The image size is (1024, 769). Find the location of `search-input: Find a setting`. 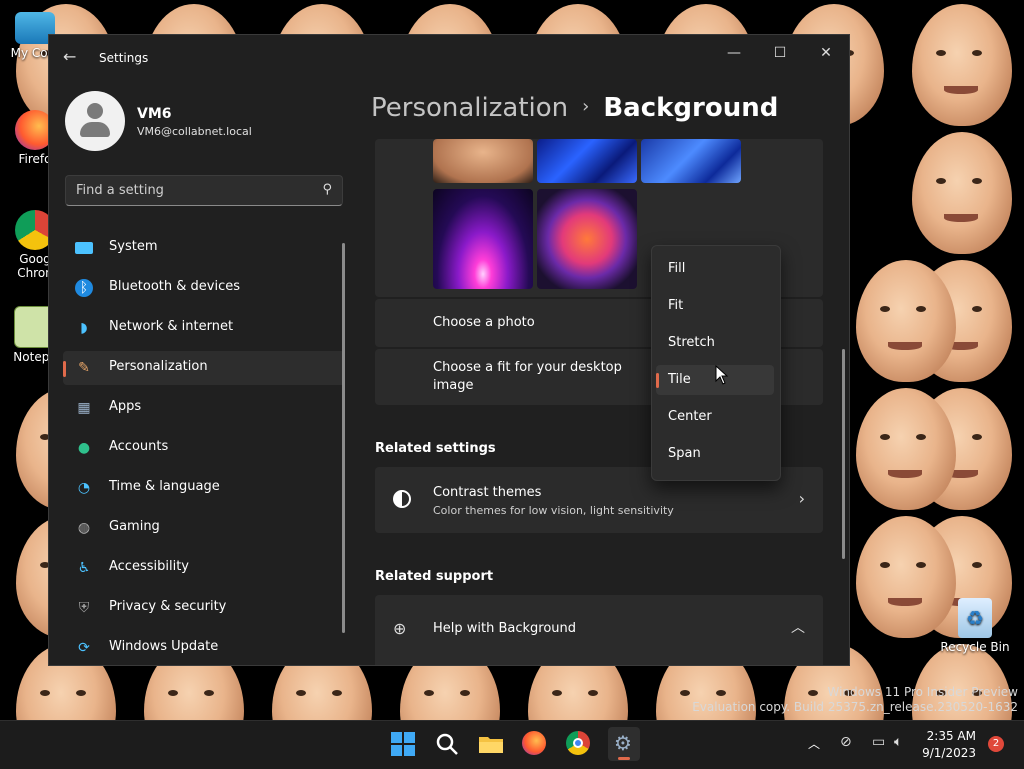

search-input: Find a setting is located at coordinates (120, 190).